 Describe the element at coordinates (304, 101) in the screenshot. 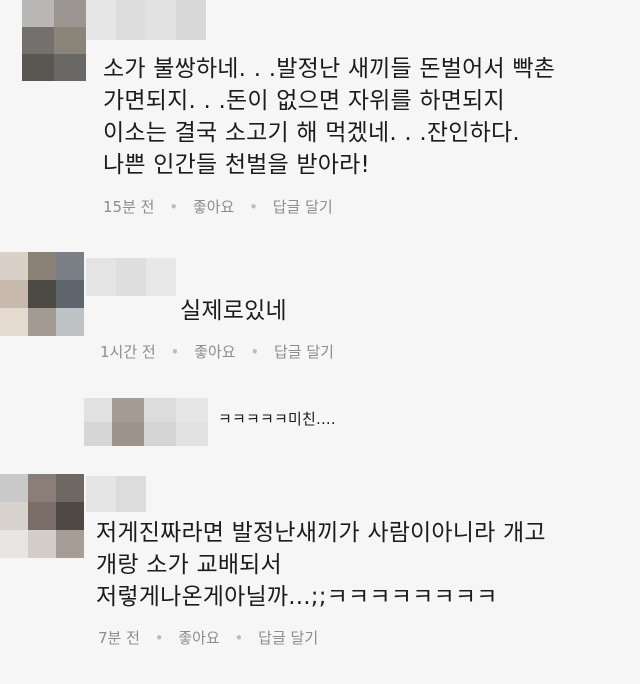

I see `comment-text-line: 가면되지. . .돈이 없으면 자위를 하면되지` at that location.